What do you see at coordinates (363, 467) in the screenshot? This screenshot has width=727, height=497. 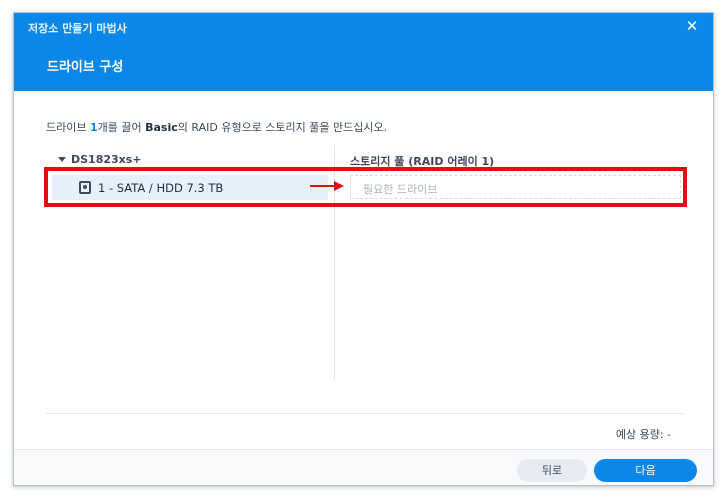 I see `dialog-footer: 뒤로 다음` at bounding box center [363, 467].